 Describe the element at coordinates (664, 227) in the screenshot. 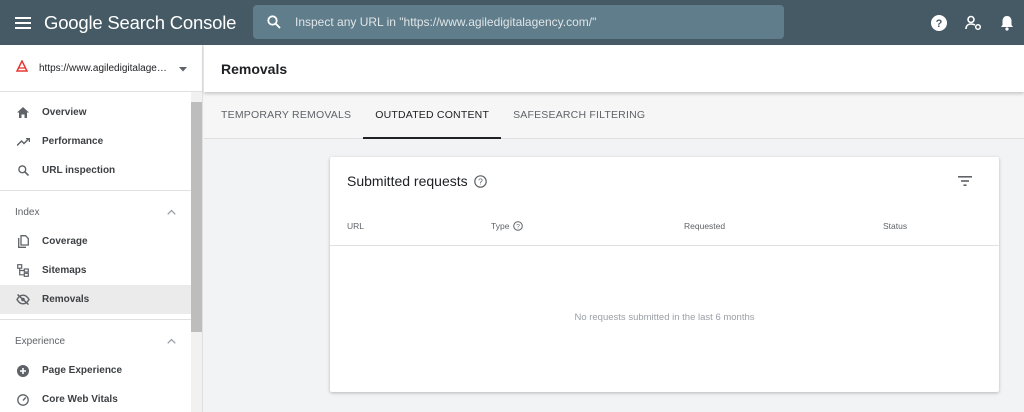

I see `table-header-row: URL Type ? Requested Status` at that location.